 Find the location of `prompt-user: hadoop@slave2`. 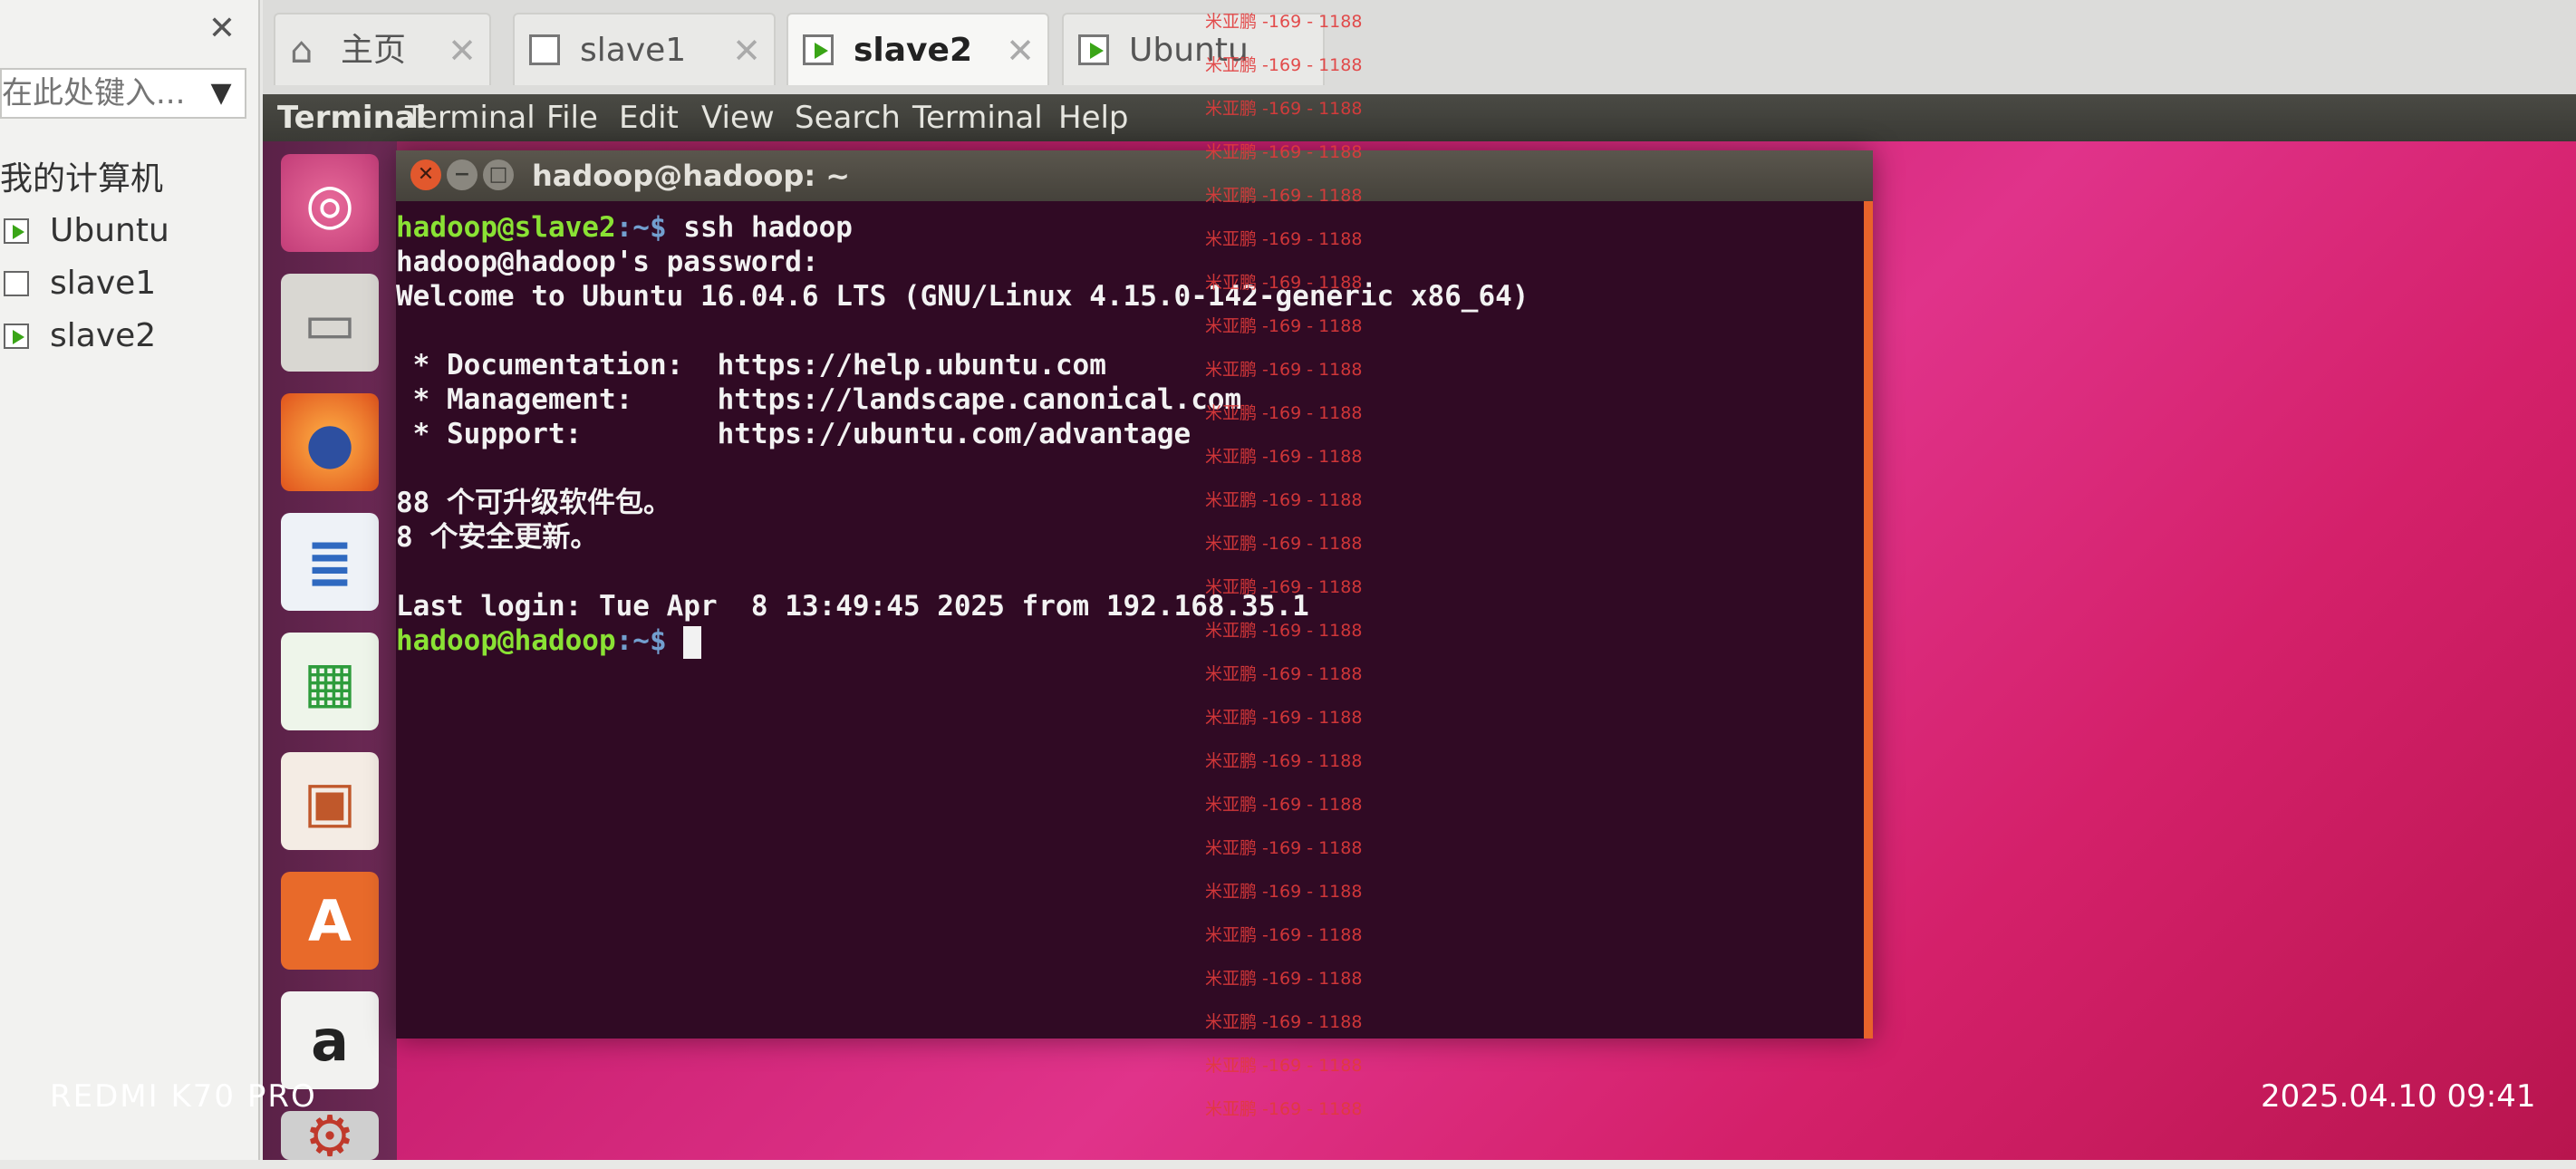

prompt-user: hadoop@slave2 is located at coordinates (506, 227).